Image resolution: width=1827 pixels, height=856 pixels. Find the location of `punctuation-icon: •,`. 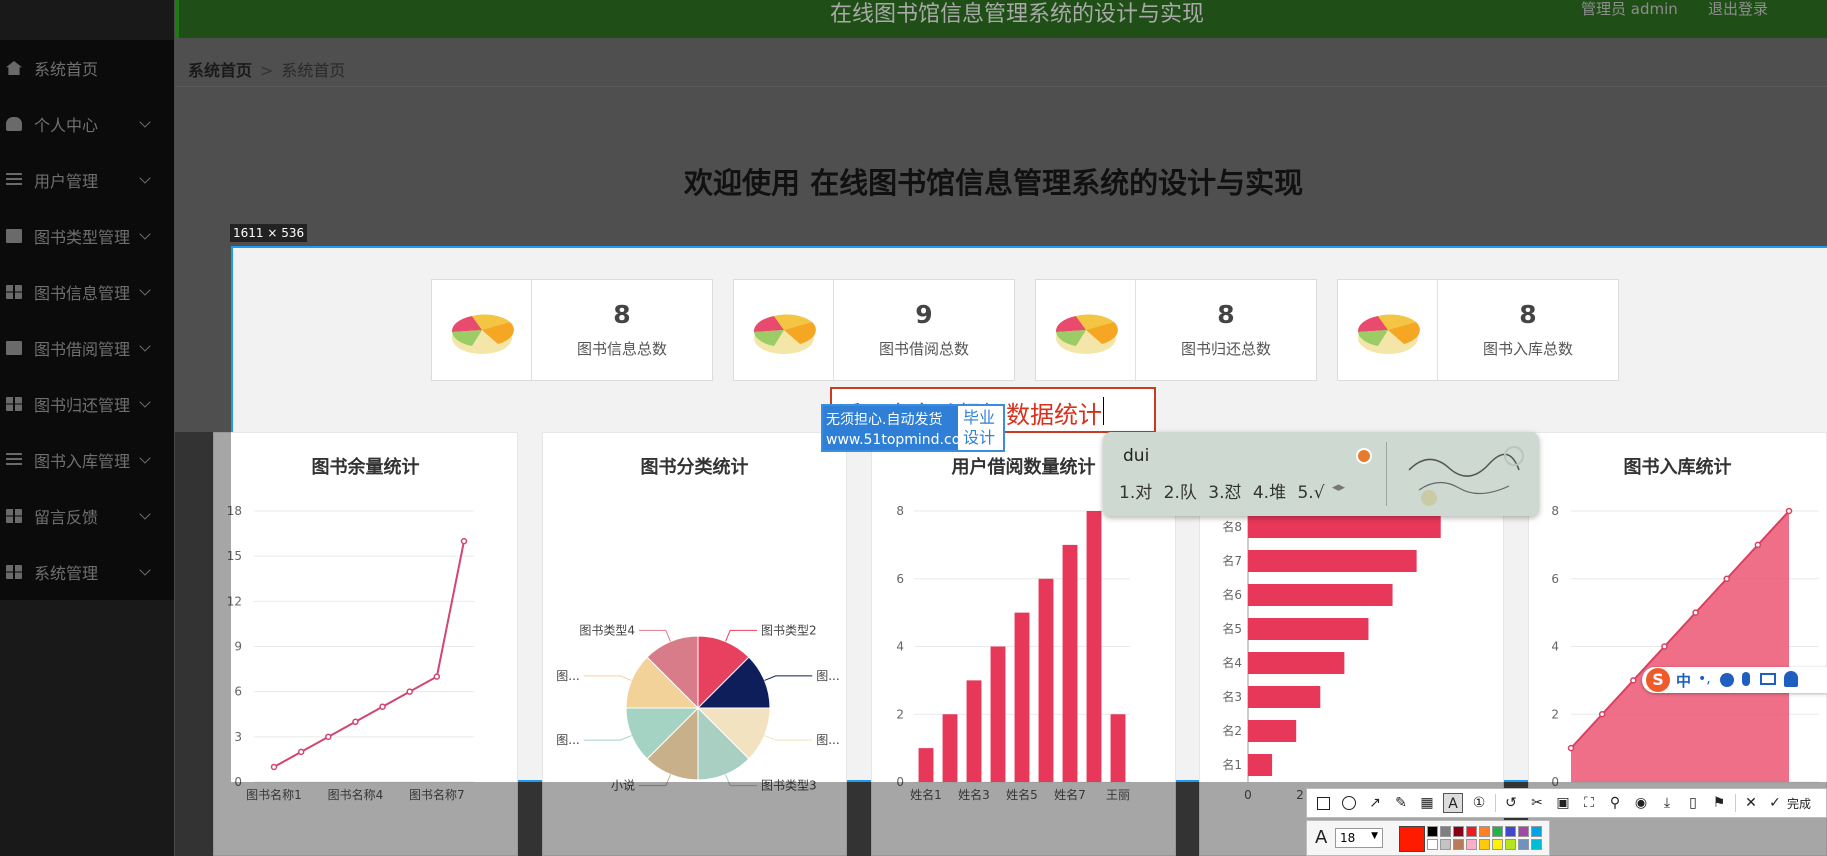

punctuation-icon: •, is located at coordinates (1704, 679).